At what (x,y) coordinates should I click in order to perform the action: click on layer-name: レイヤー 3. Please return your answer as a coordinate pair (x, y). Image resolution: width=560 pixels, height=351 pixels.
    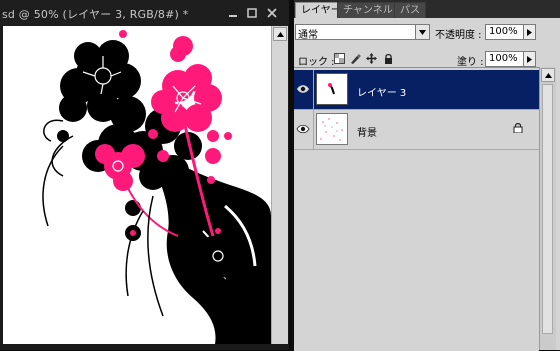
    Looking at the image, I should click on (381, 91).